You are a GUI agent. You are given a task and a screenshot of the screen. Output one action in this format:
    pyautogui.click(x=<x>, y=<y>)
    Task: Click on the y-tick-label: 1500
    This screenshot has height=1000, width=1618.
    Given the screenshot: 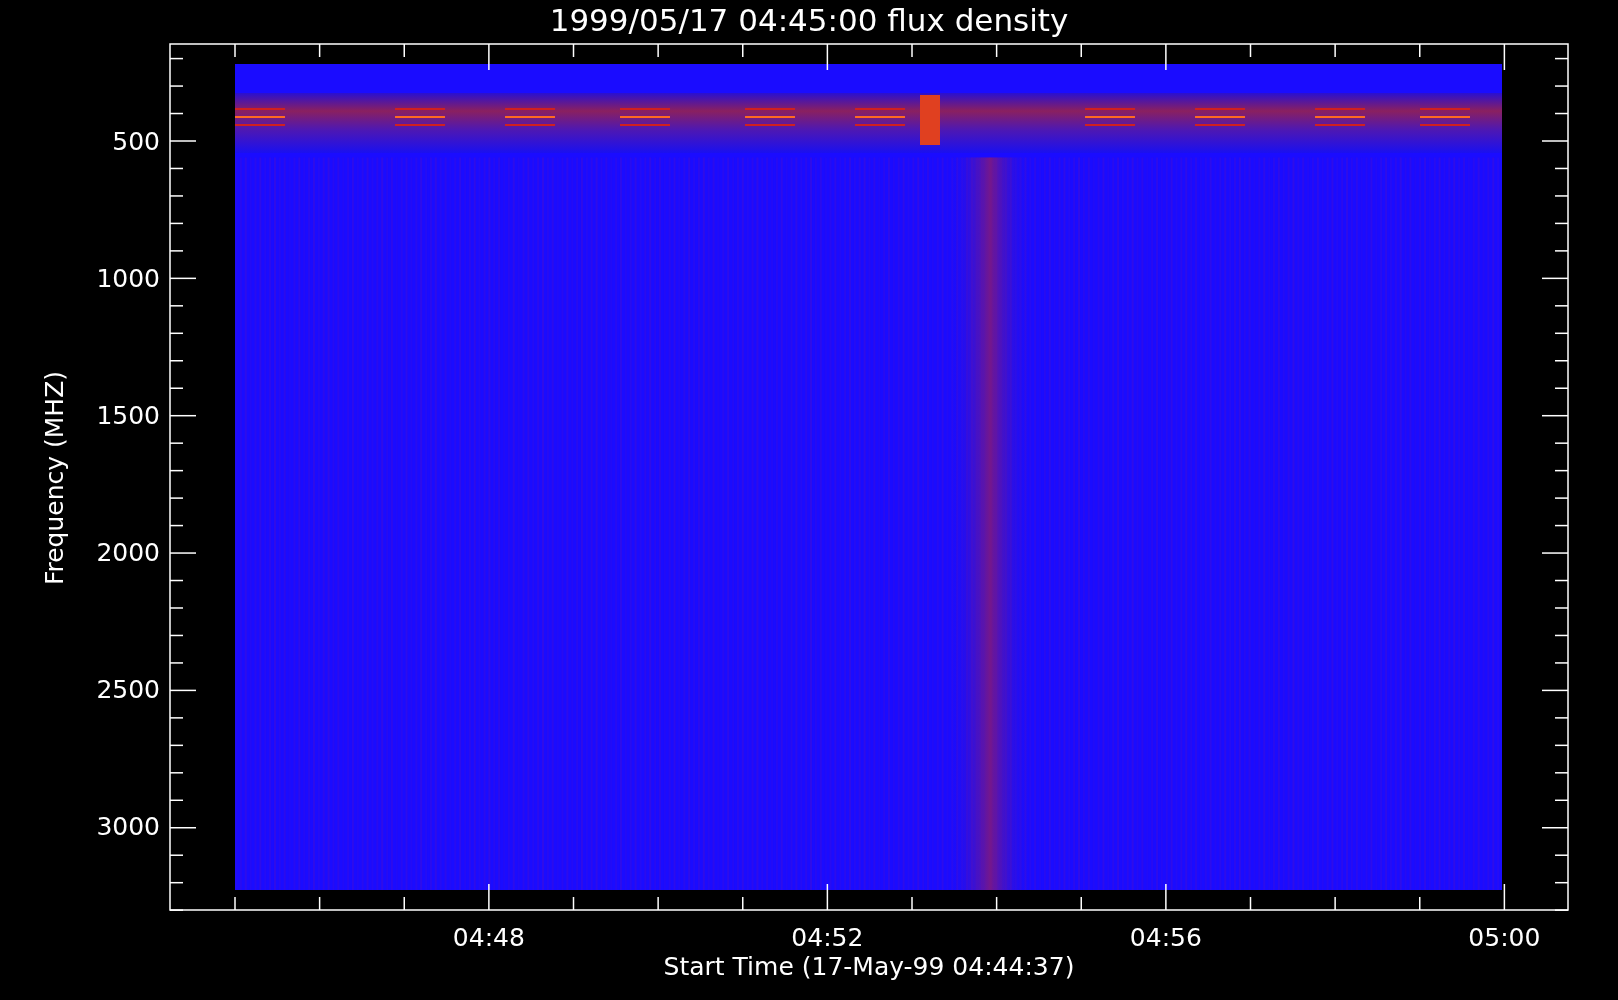 What is the action you would take?
    pyautogui.click(x=128, y=415)
    